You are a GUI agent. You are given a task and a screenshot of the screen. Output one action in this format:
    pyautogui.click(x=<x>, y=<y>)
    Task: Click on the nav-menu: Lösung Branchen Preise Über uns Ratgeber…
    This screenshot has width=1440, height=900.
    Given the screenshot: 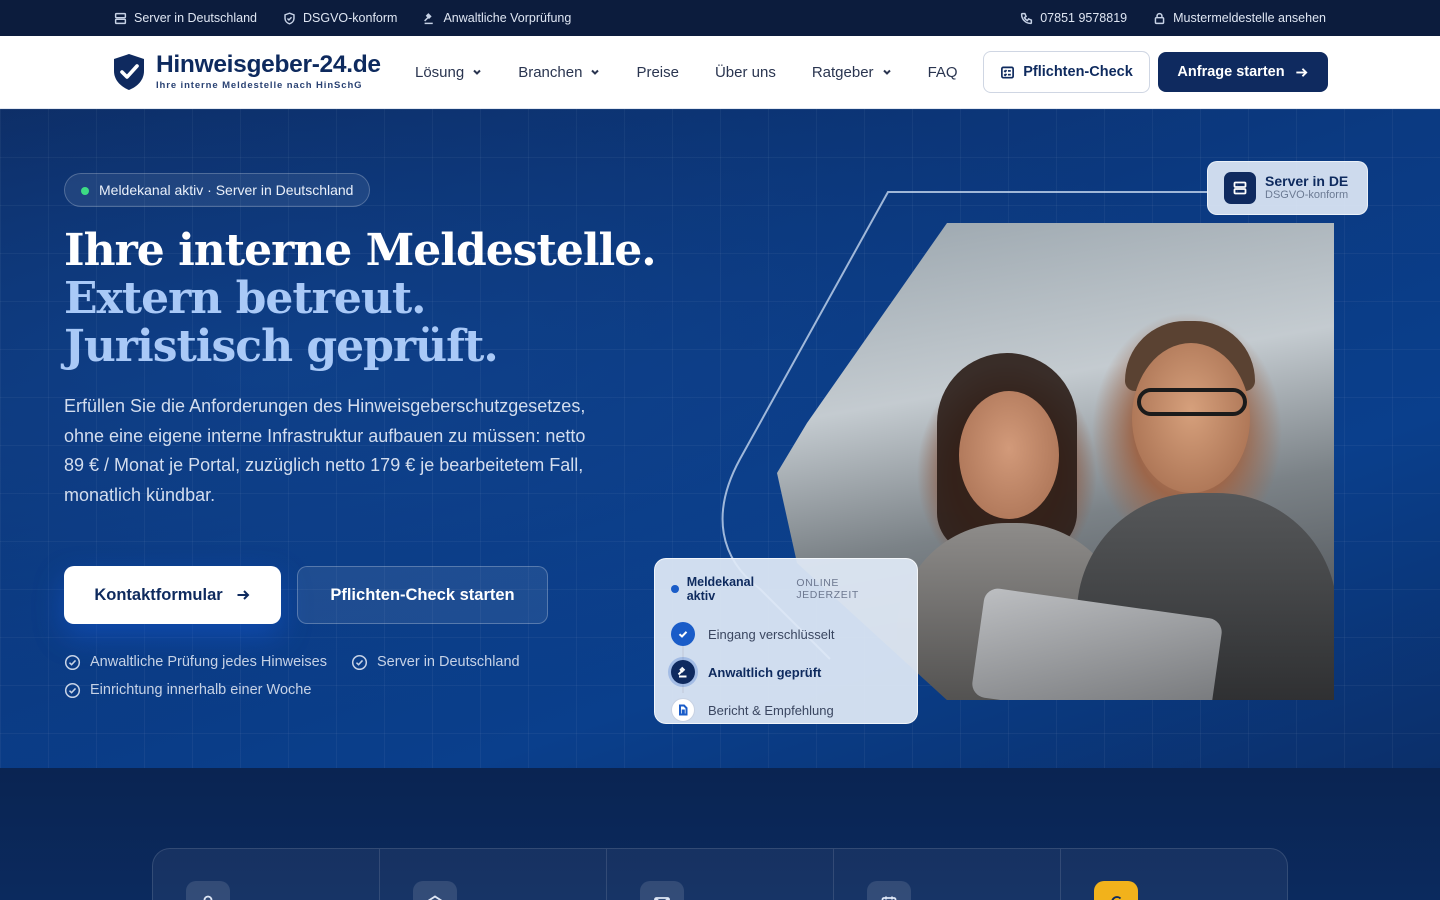 What is the action you would take?
    pyautogui.click(x=686, y=72)
    